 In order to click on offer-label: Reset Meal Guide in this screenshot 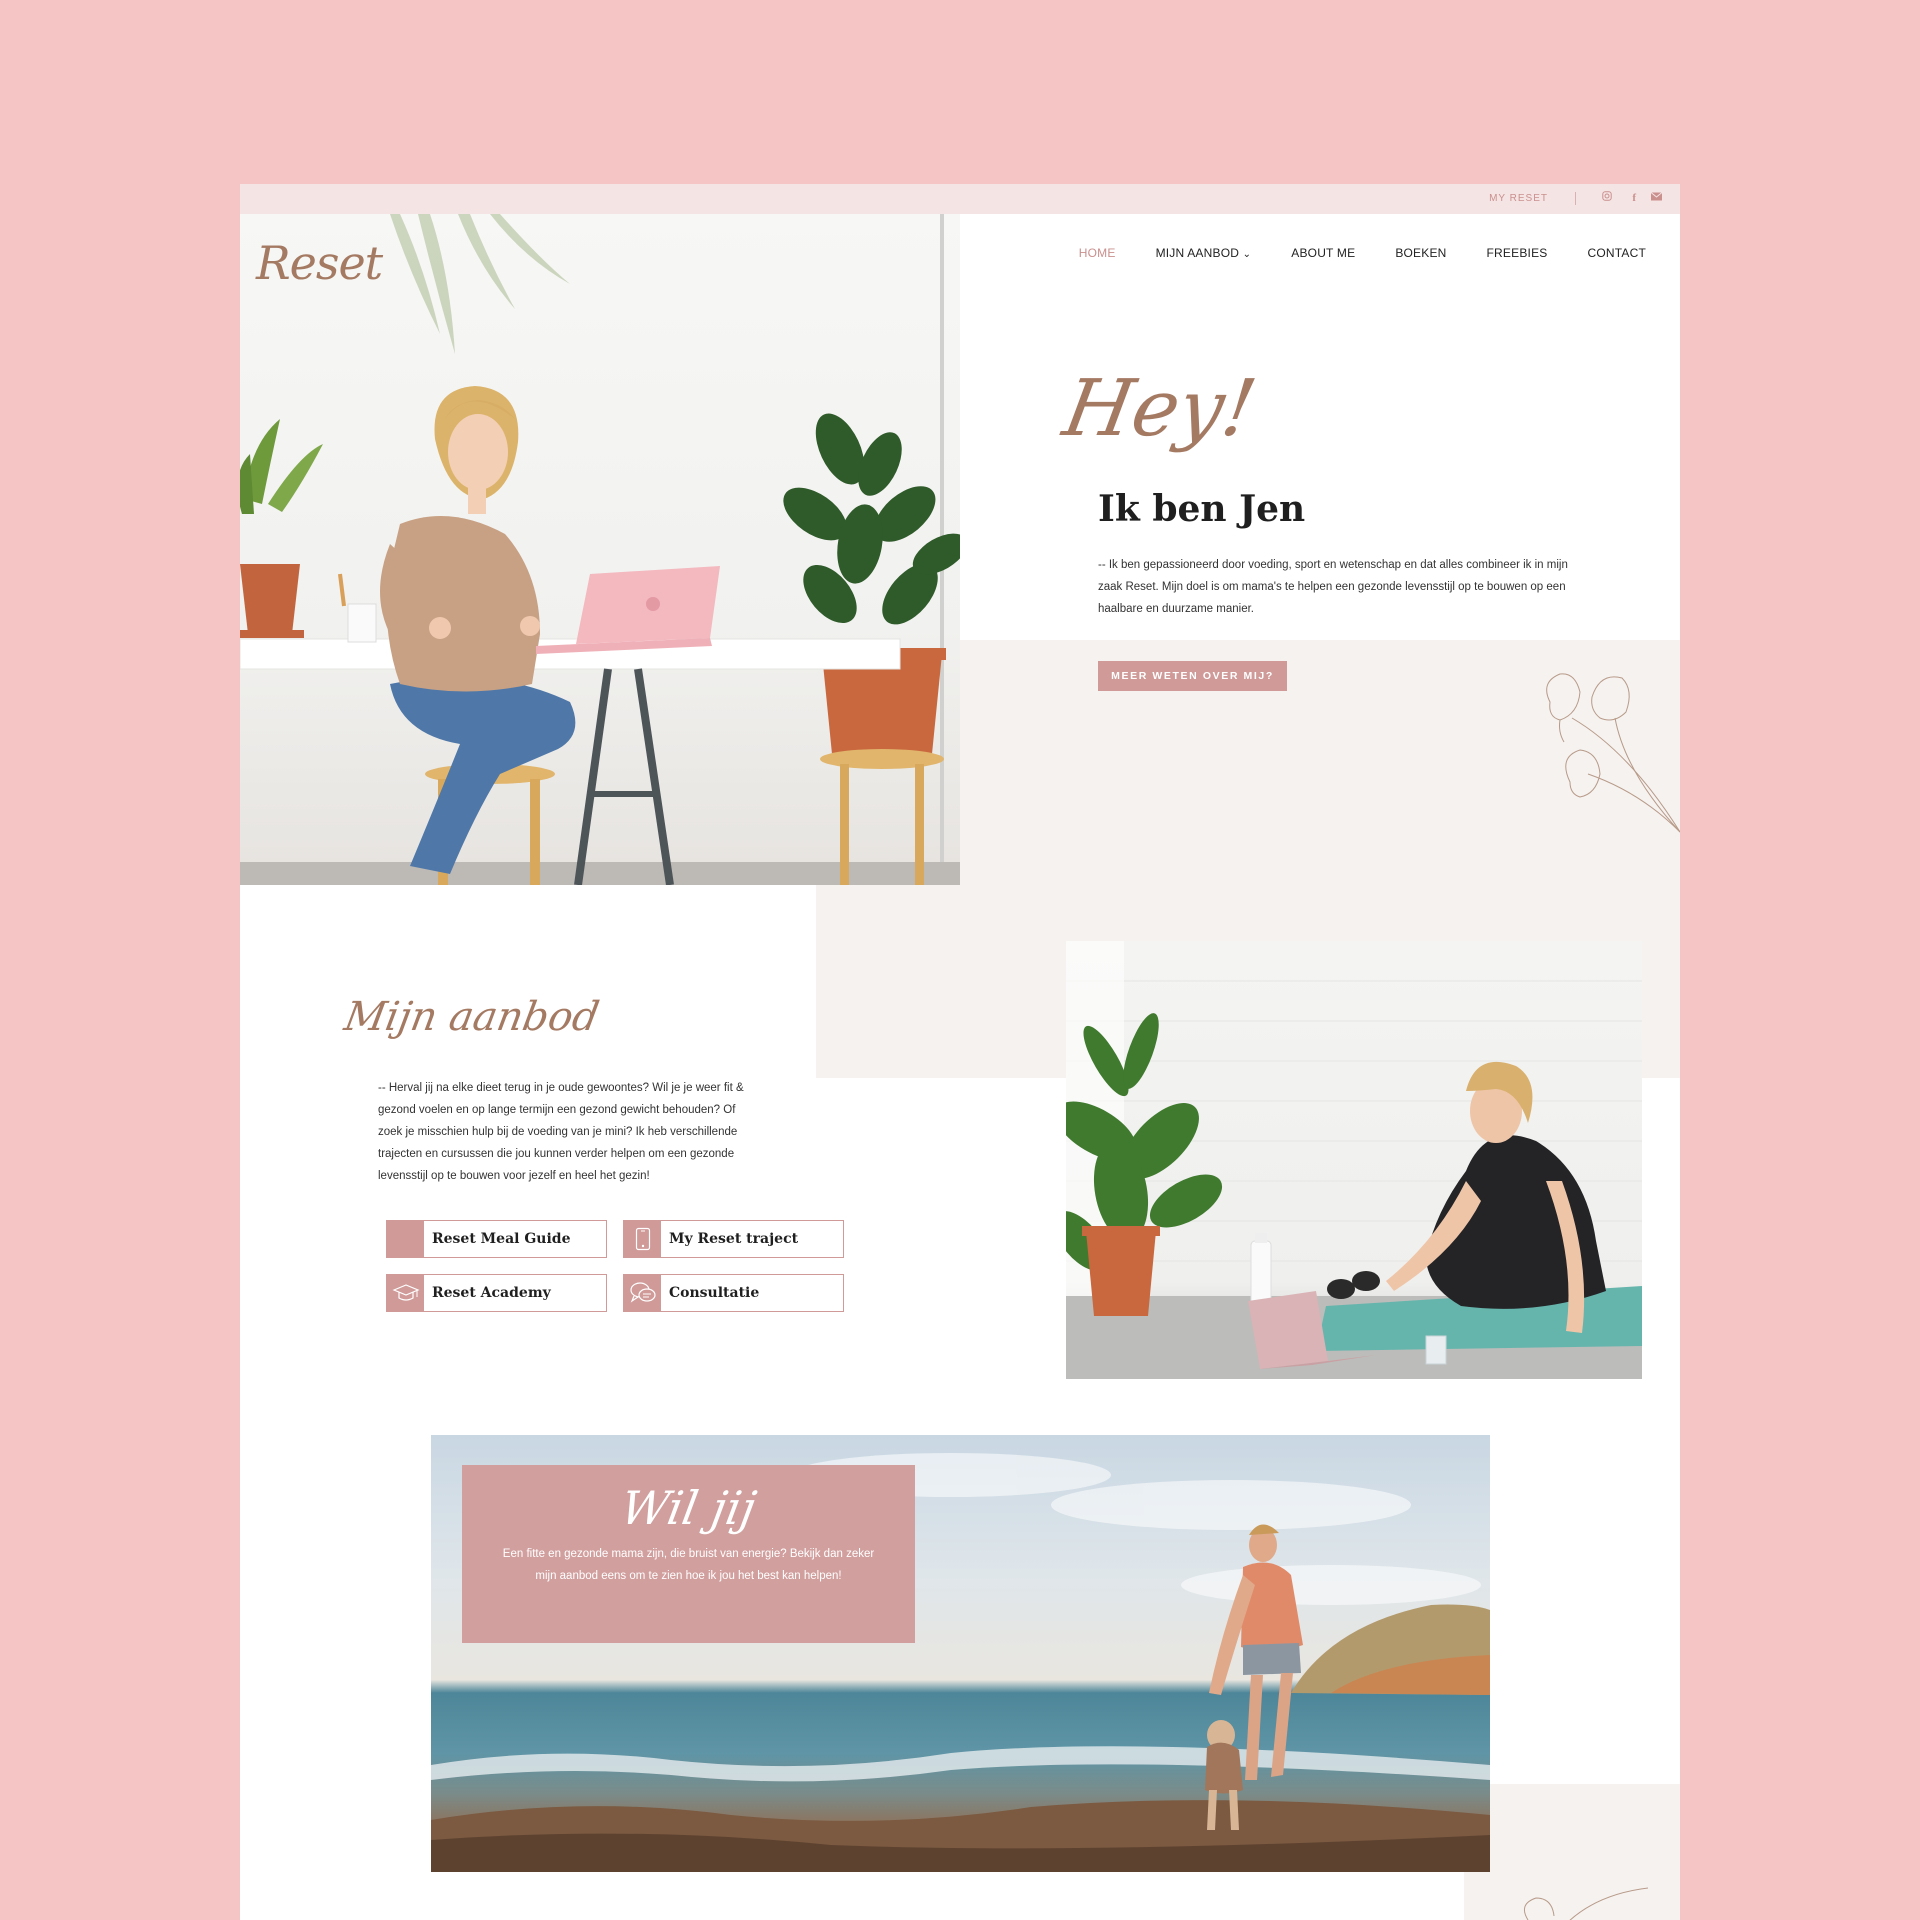, I will do `click(501, 1239)`.